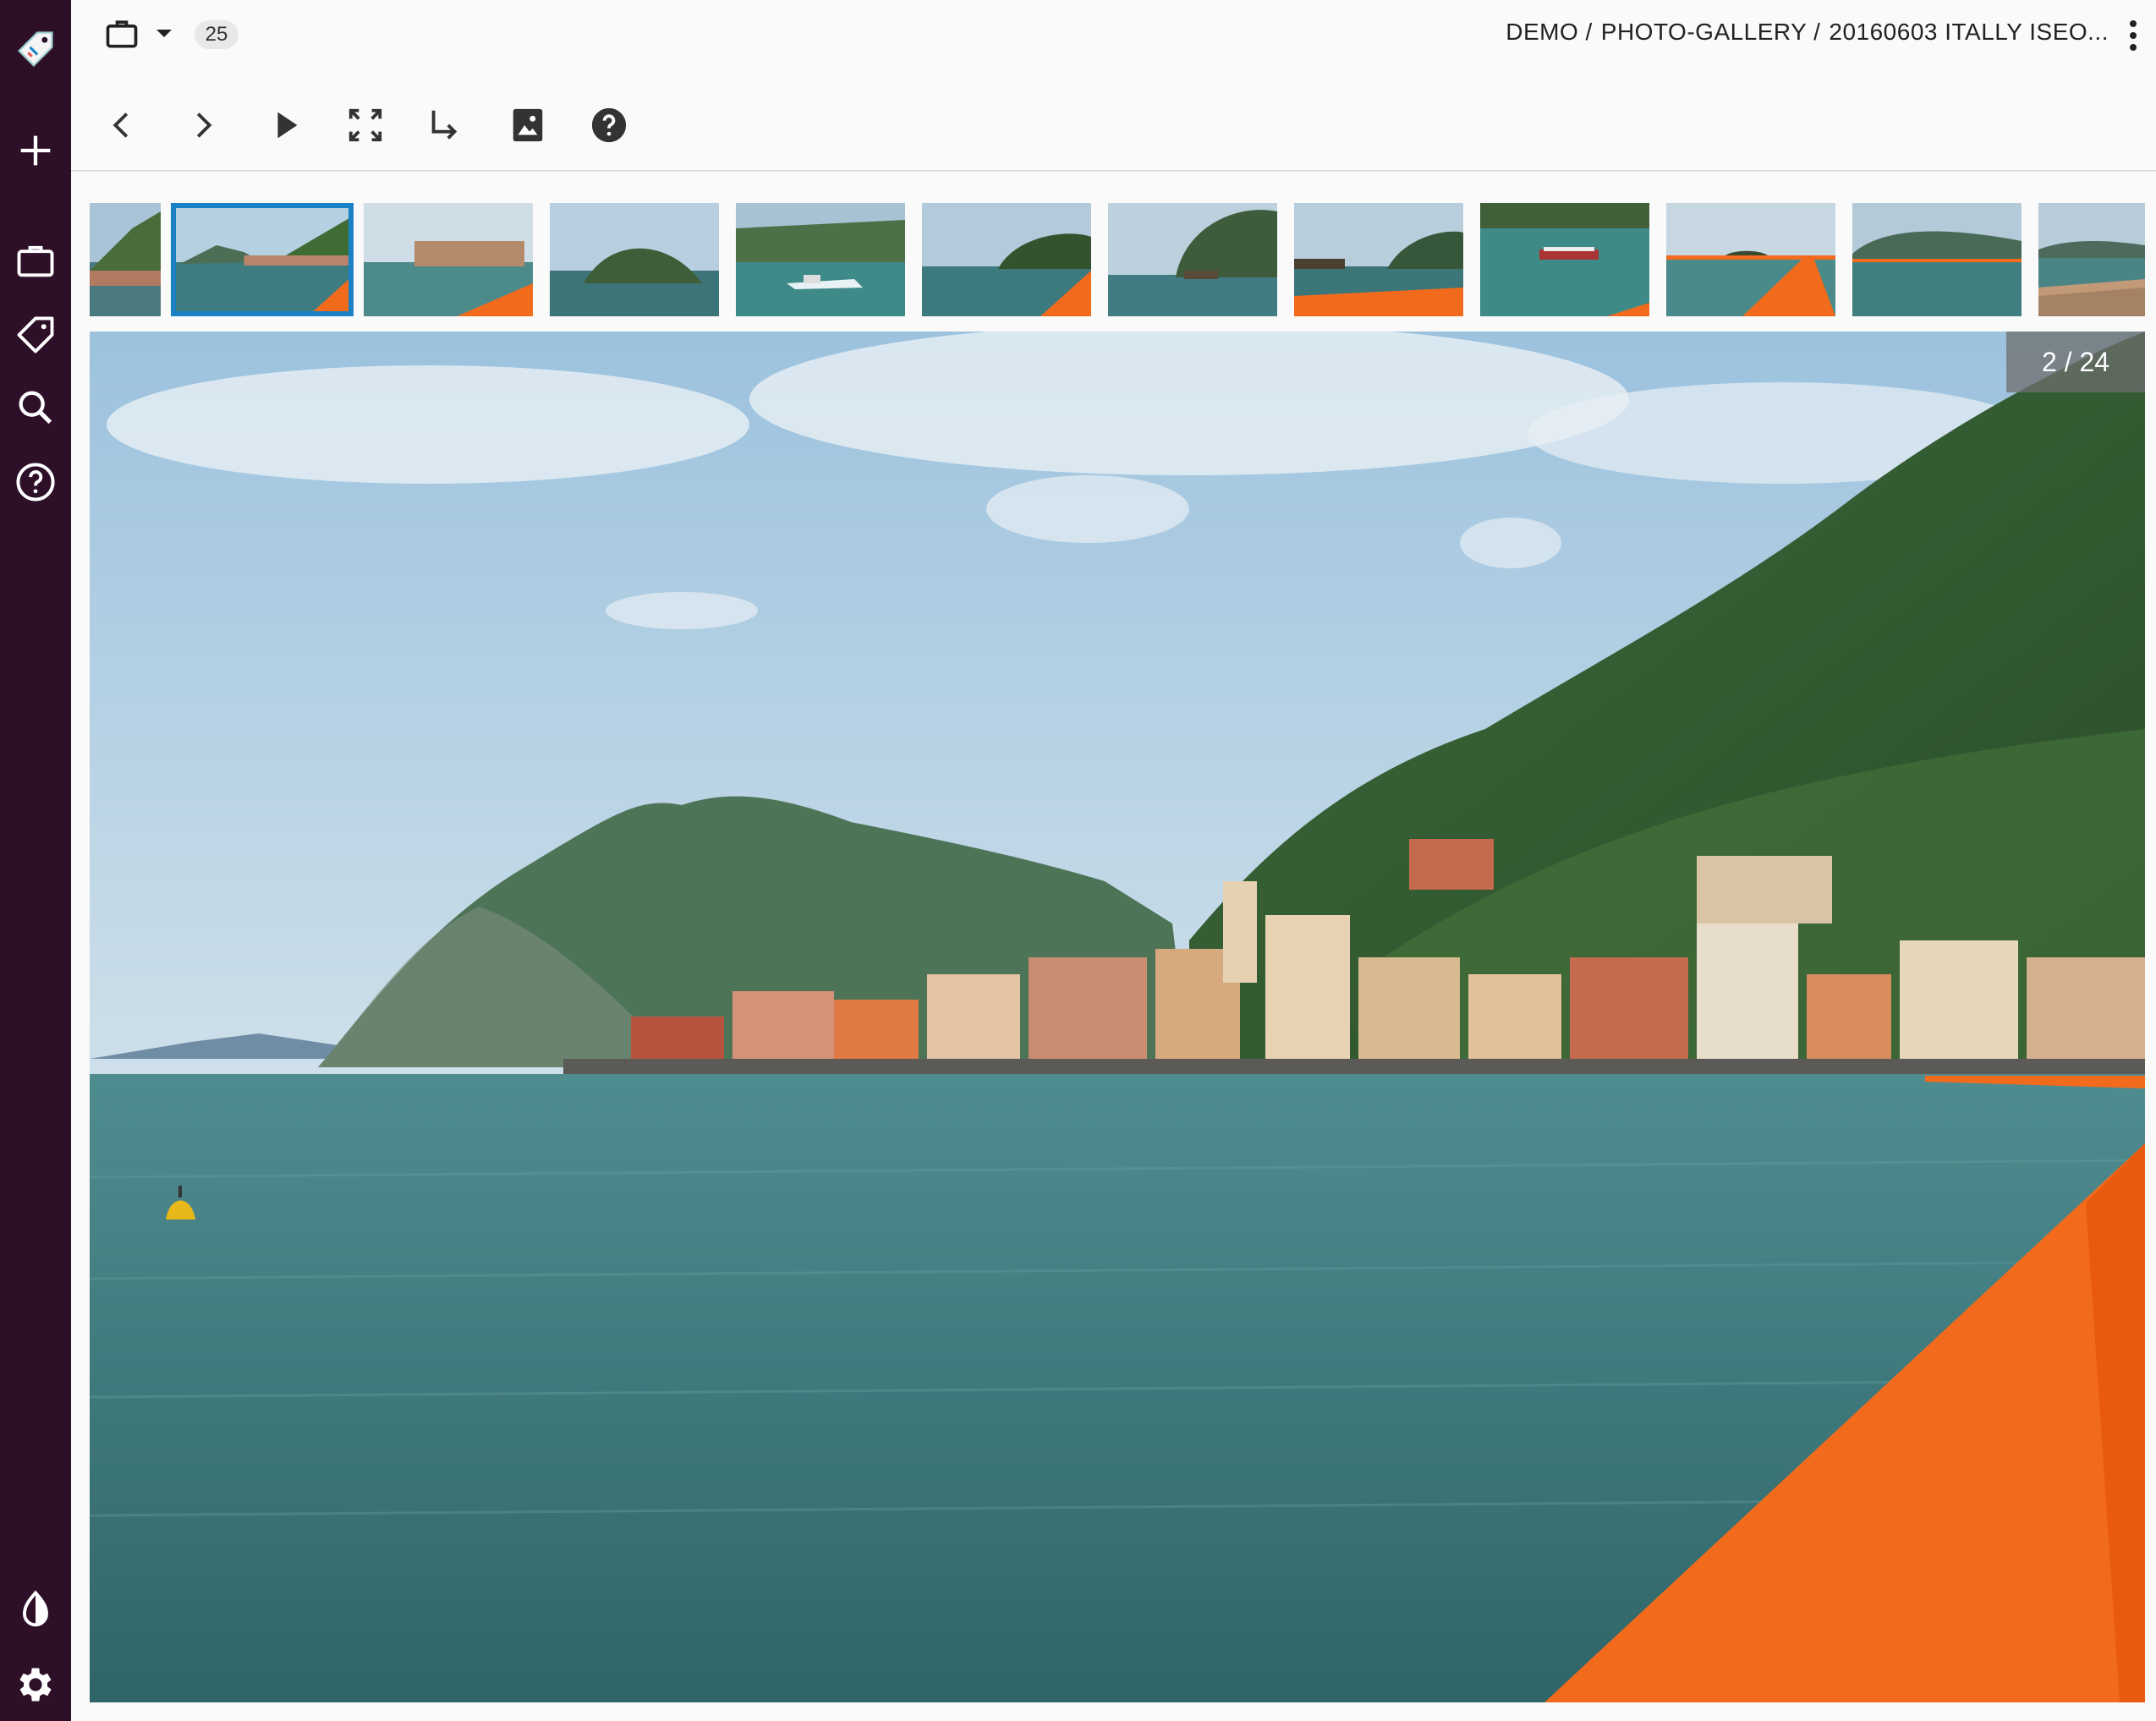  I want to click on help-circle-icon, so click(35, 482).